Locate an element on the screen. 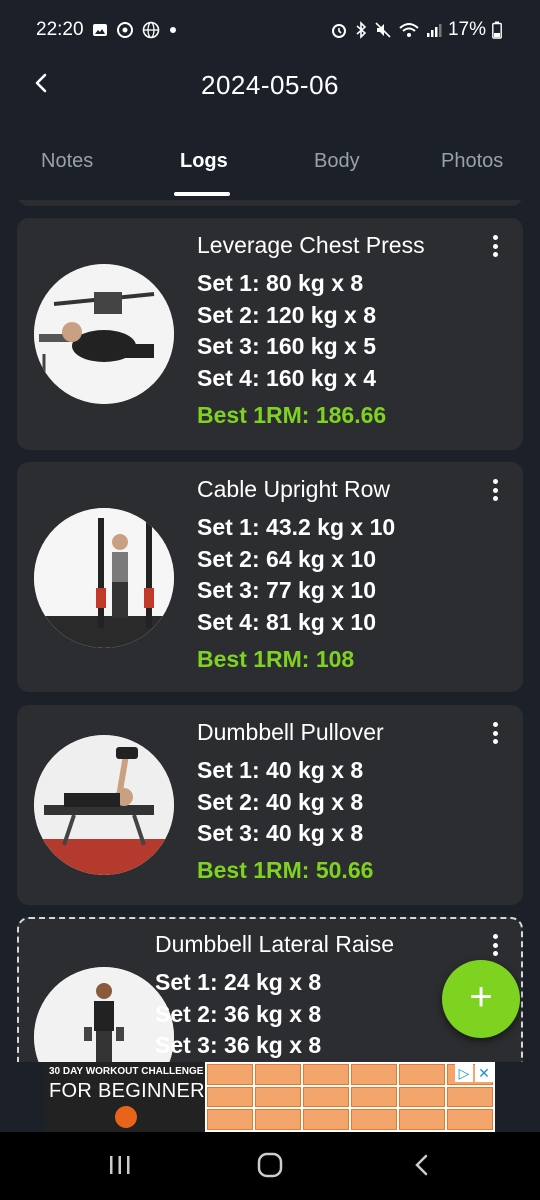 The image size is (540, 1200). exercise-name: Leverage Chest Press is located at coordinates (311, 245).